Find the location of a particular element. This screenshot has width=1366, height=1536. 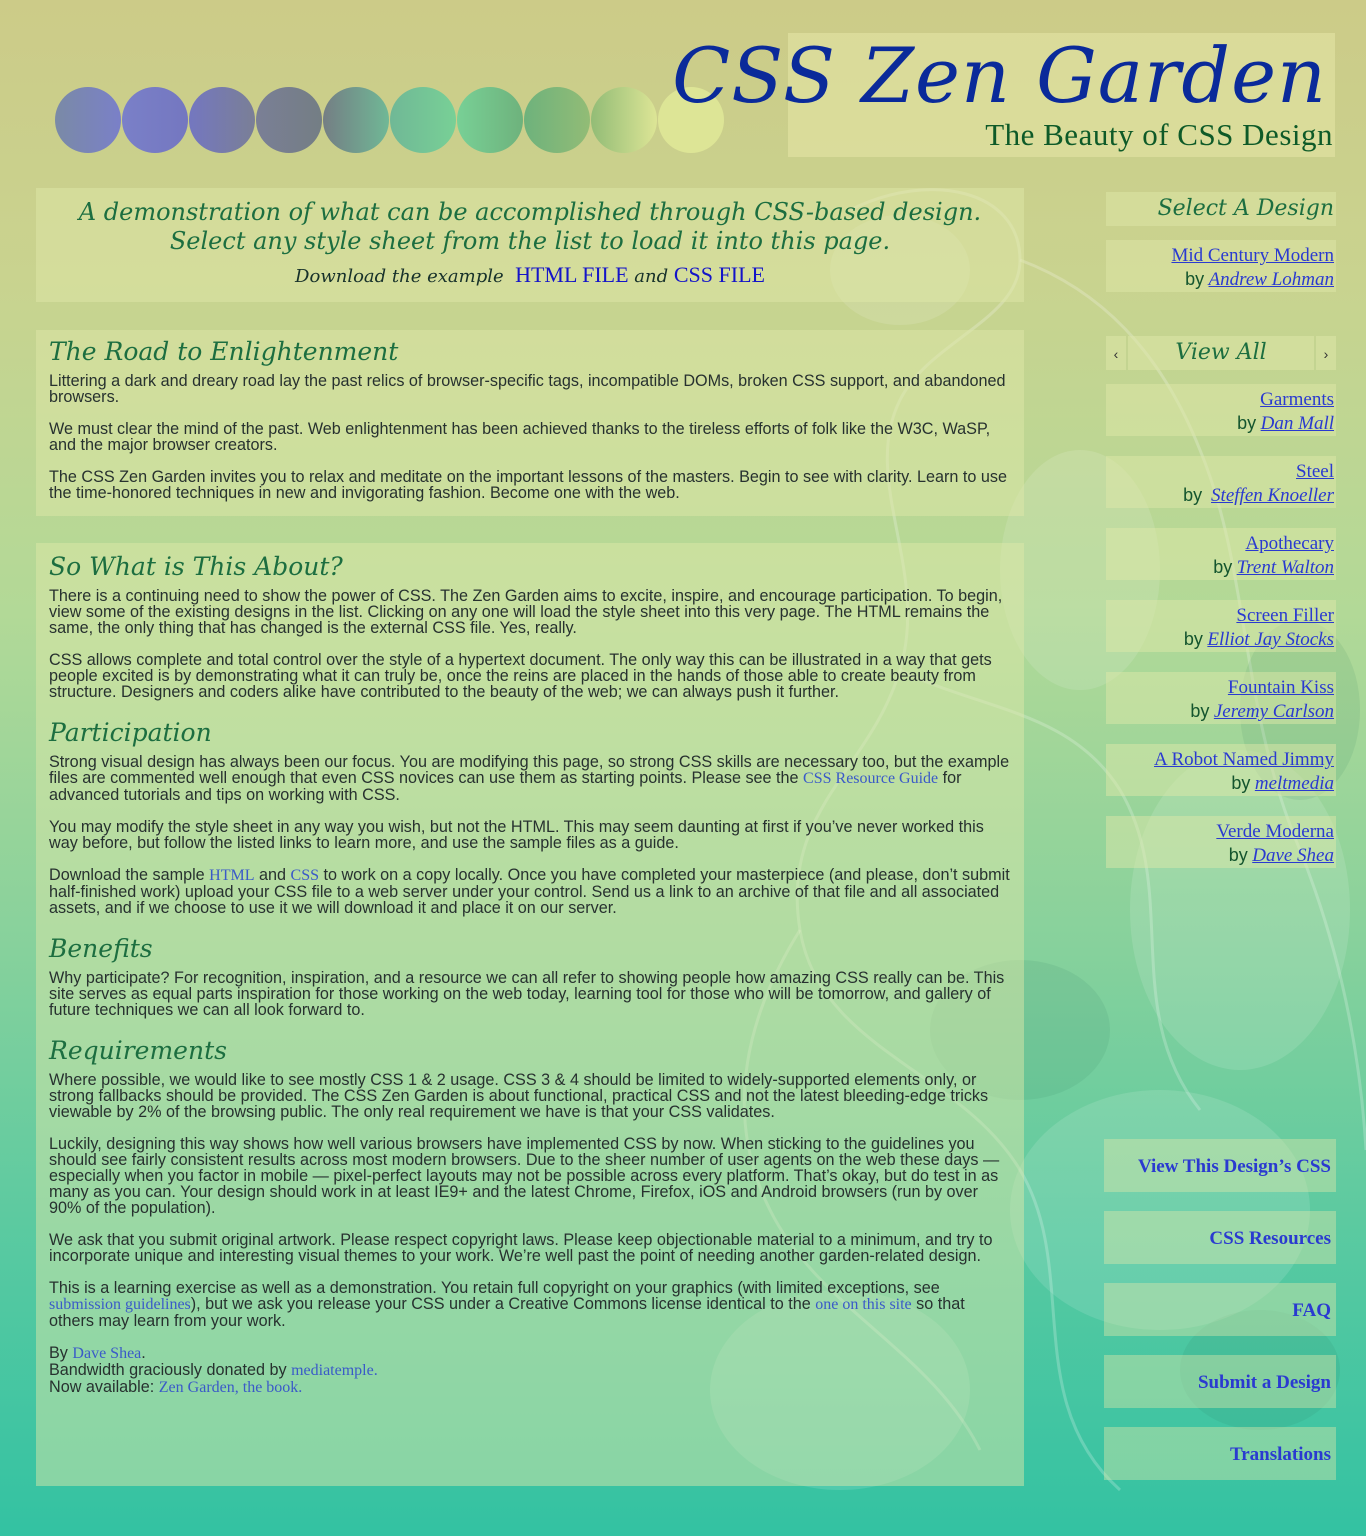

design-item: Apothecary by Trent Walton is located at coordinates (1221, 554).